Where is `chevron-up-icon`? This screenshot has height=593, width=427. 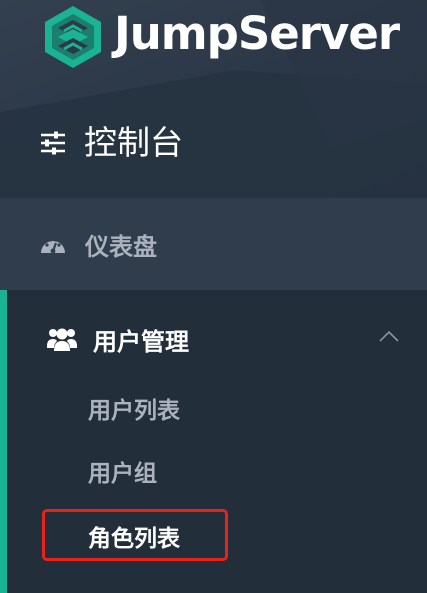 chevron-up-icon is located at coordinates (389, 336).